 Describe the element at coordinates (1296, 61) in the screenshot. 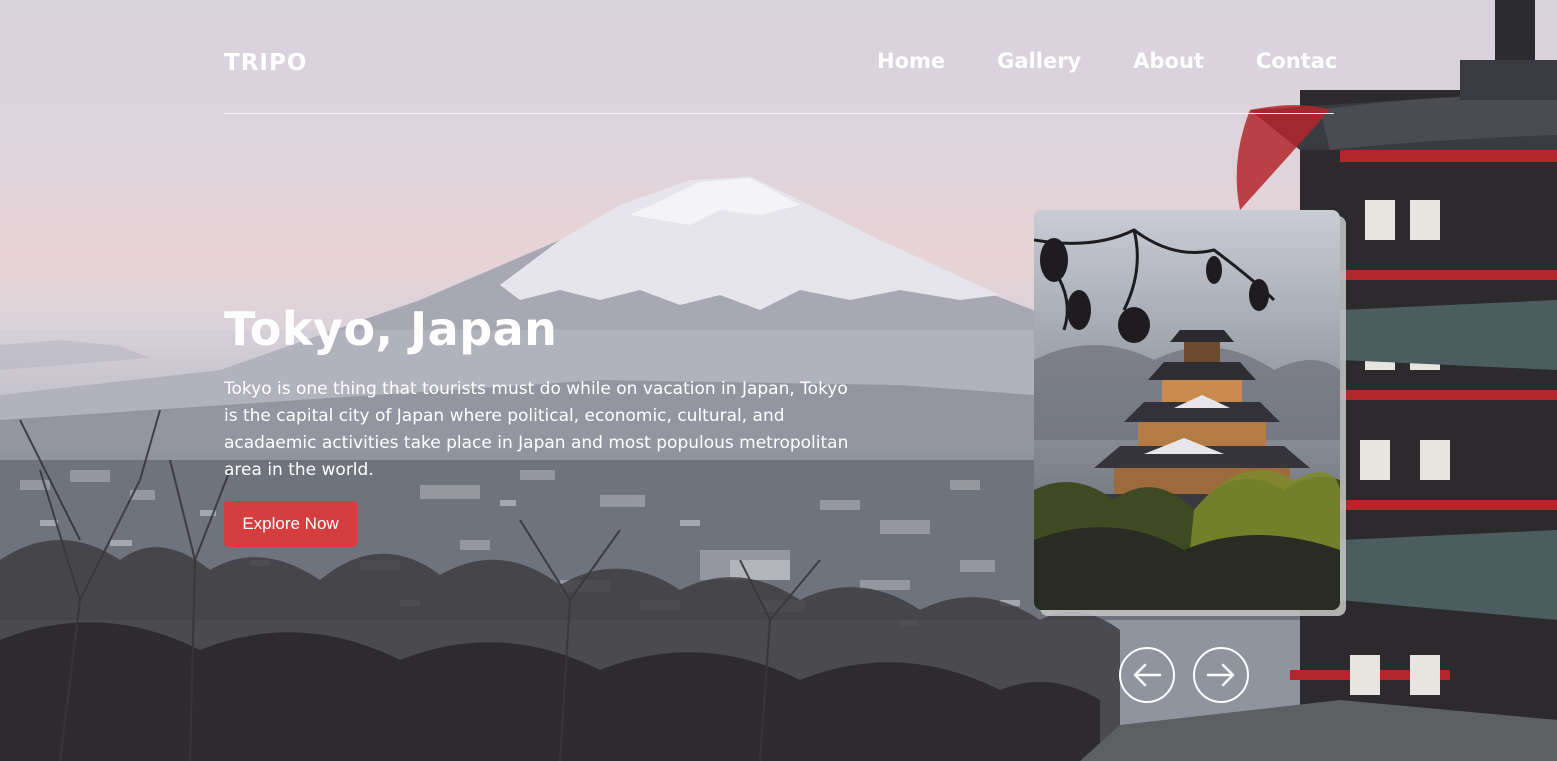

I see `nav-item-contact: Contac` at that location.